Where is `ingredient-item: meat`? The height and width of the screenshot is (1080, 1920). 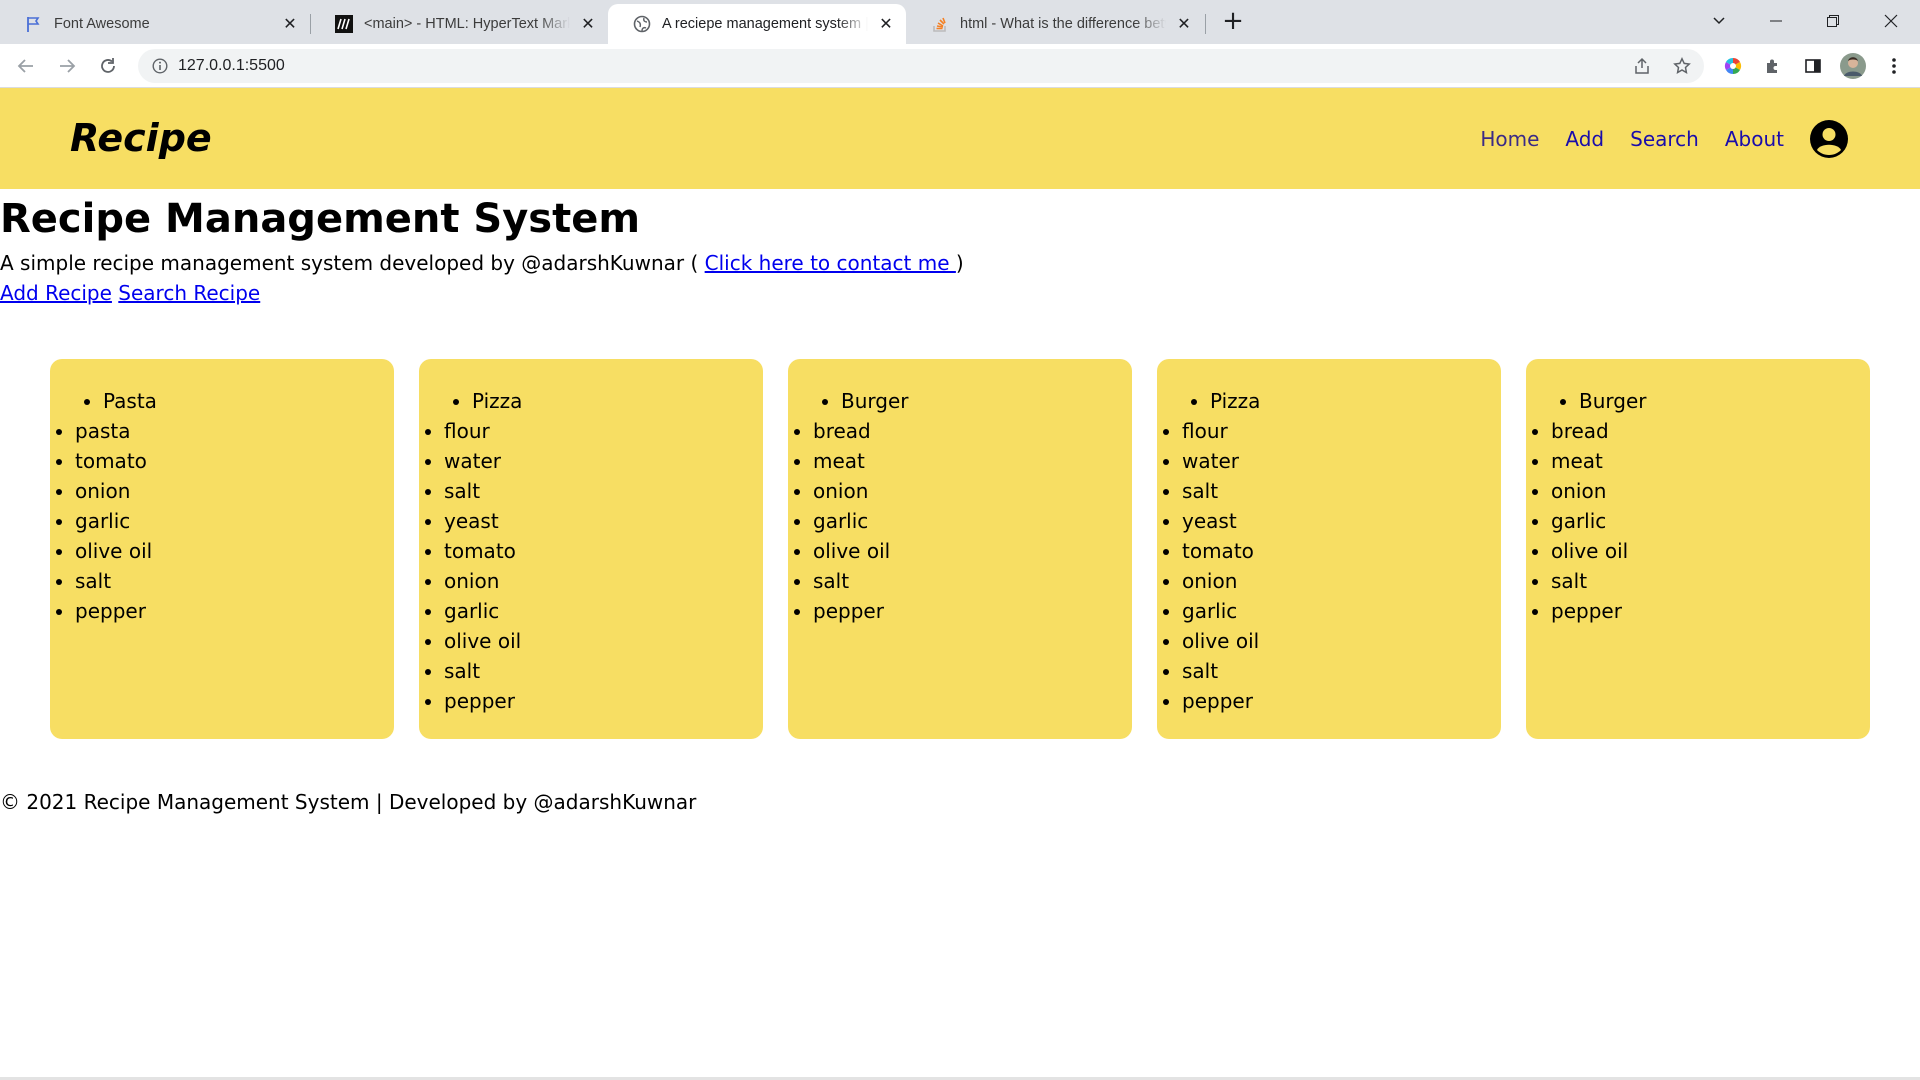
ingredient-item: meat is located at coordinates (1710, 461).